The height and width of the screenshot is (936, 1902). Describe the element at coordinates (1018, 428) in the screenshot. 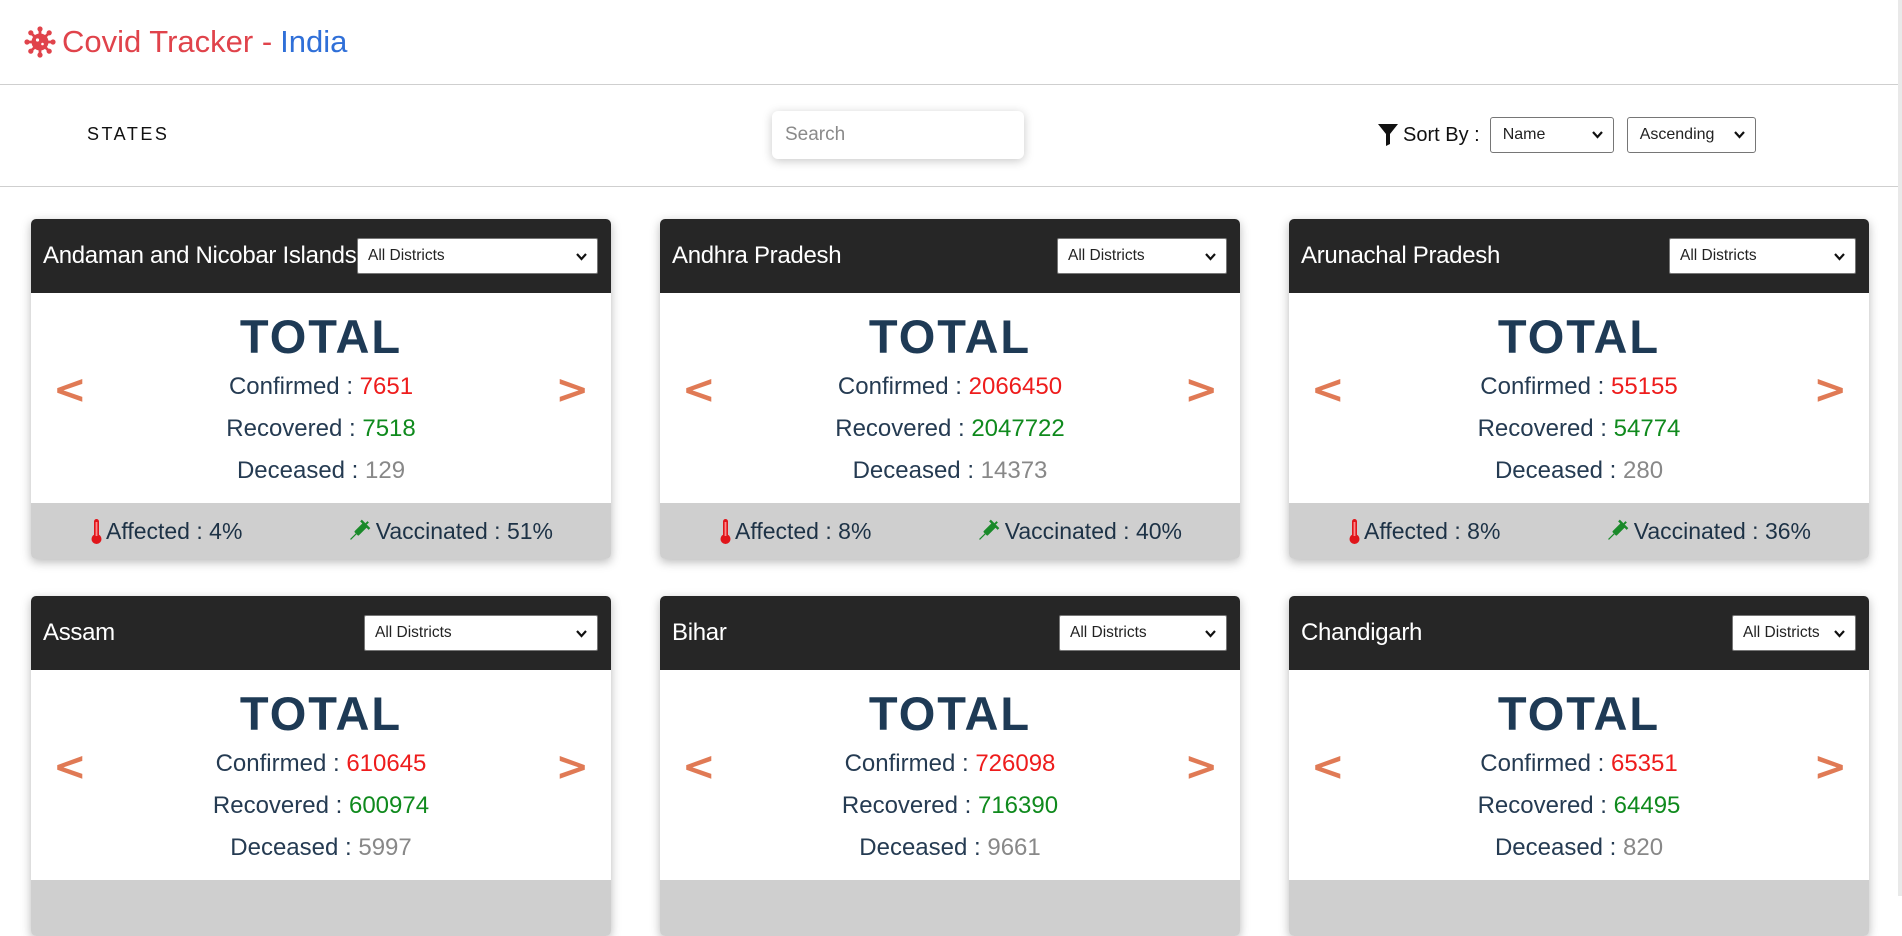

I see `recovered-value: 2047722` at that location.